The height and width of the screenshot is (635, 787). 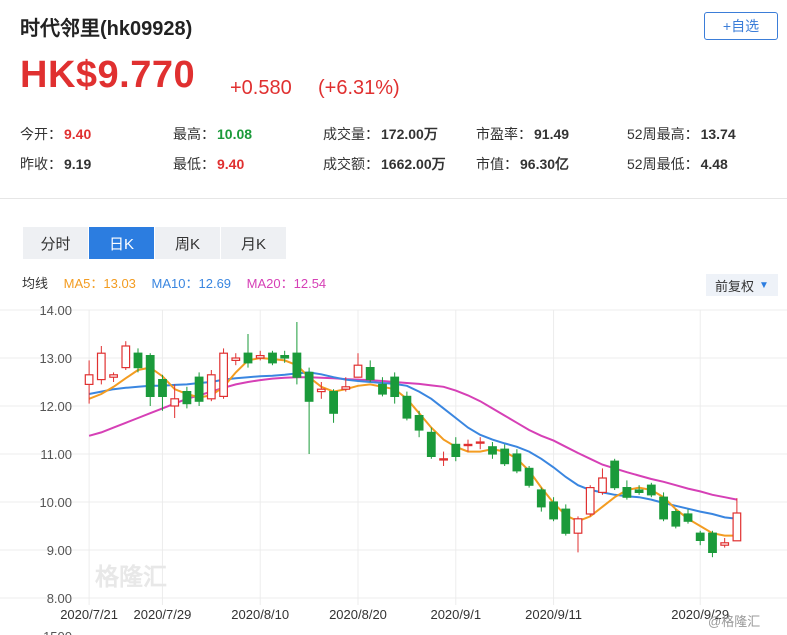 What do you see at coordinates (55, 502) in the screenshot?
I see `y-tick-label: 10.00` at bounding box center [55, 502].